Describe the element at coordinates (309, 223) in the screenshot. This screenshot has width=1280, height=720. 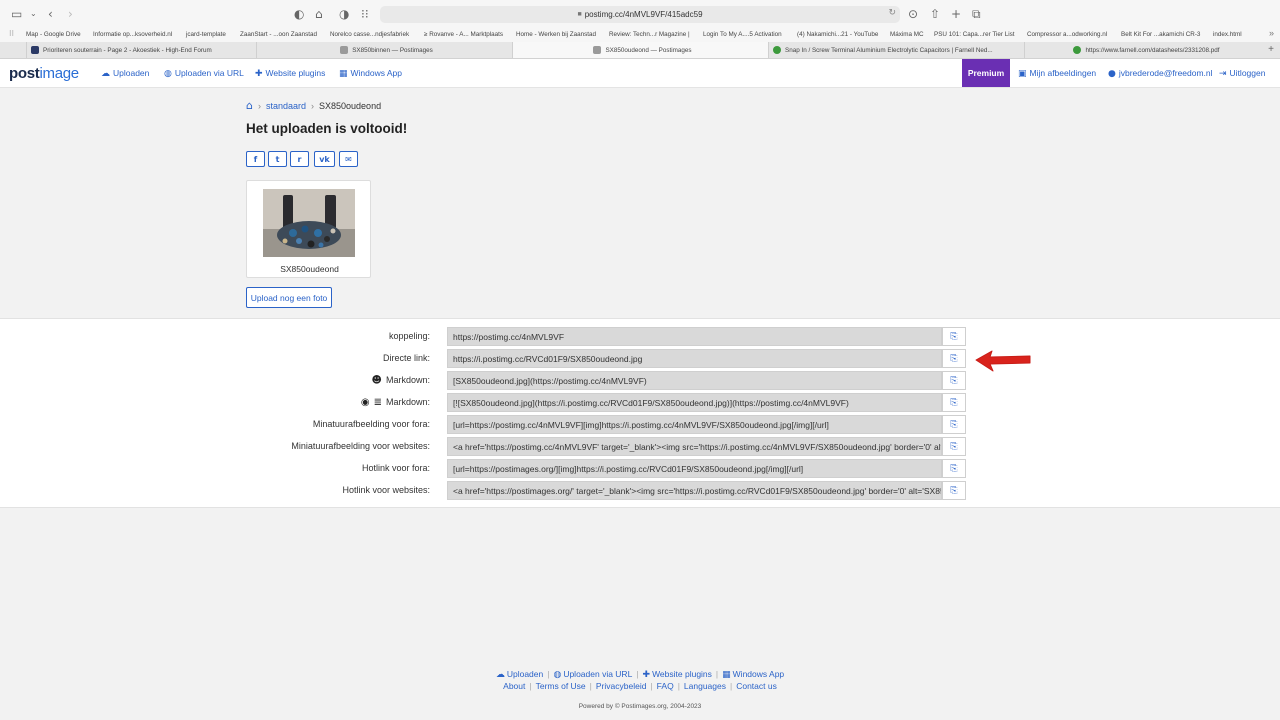
I see `uploaded-photo` at that location.